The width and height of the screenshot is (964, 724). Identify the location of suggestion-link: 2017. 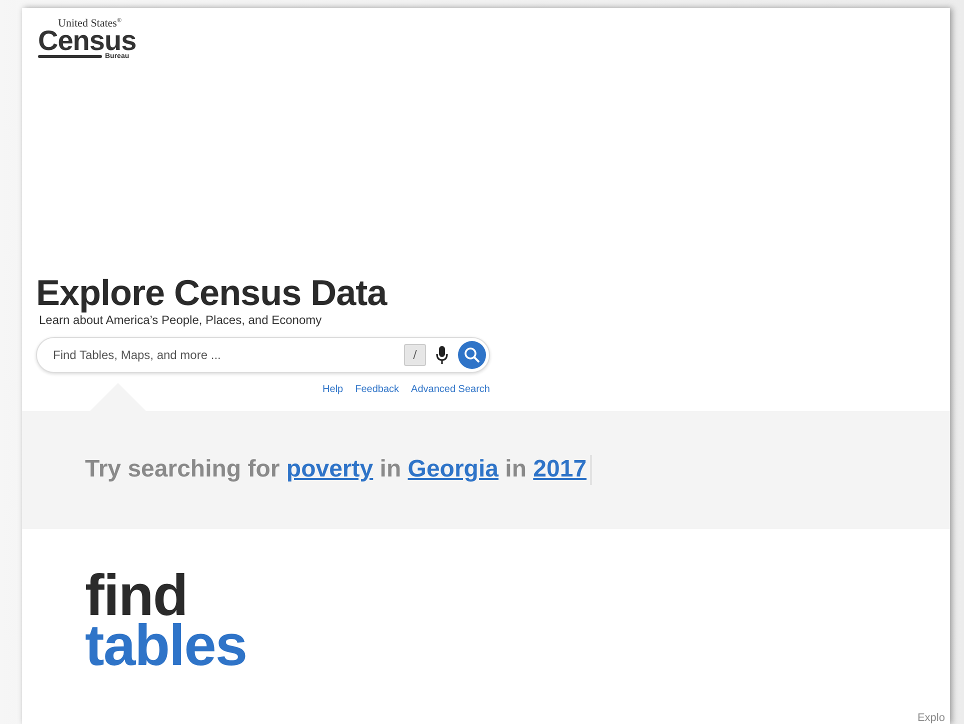
(560, 468).